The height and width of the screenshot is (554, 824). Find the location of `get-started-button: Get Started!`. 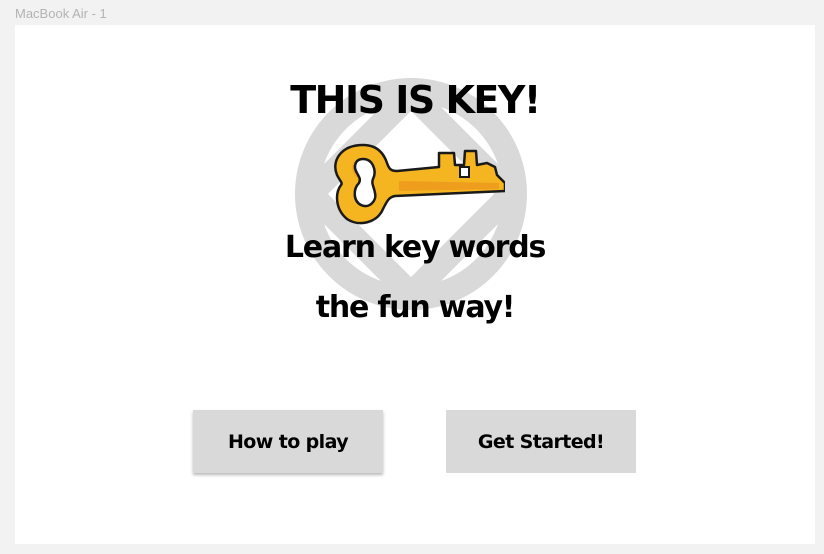

get-started-button: Get Started! is located at coordinates (541, 441).